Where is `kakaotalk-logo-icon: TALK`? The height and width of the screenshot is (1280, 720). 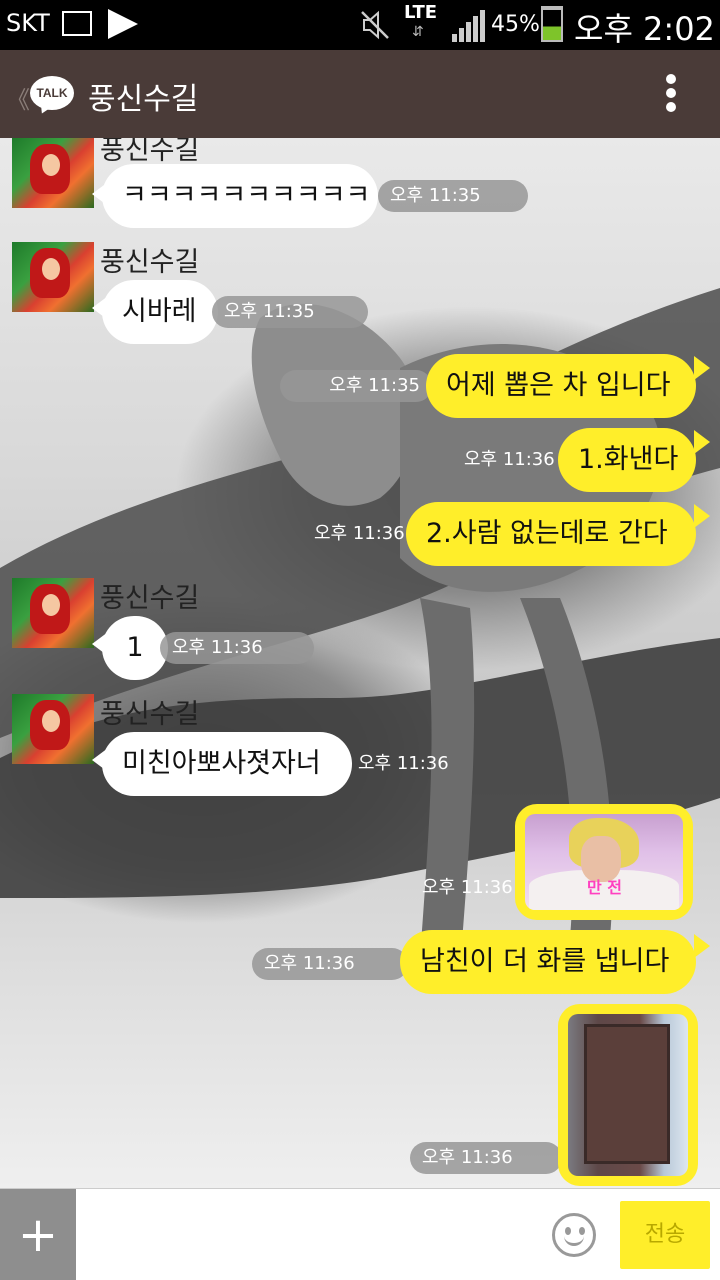 kakaotalk-logo-icon: TALK is located at coordinates (52, 93).